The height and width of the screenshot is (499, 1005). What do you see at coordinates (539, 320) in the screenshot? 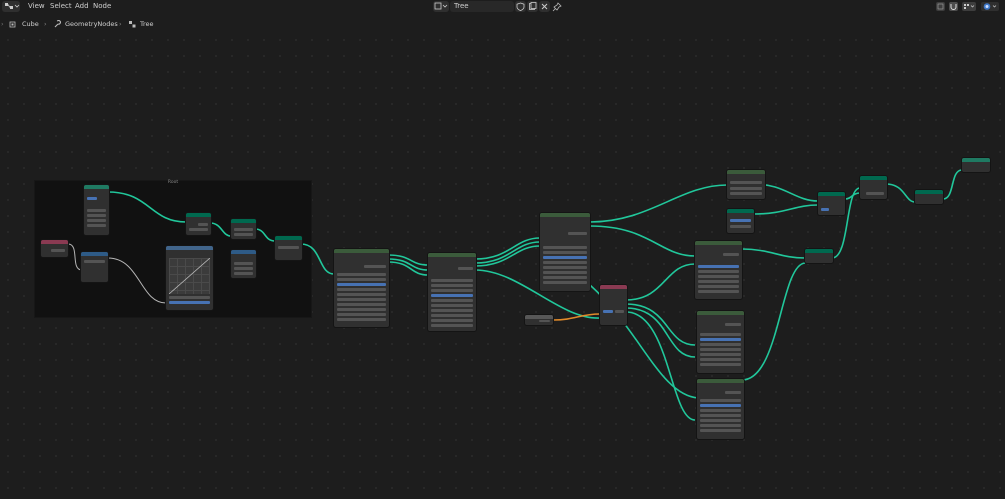
I see `node-object-info` at bounding box center [539, 320].